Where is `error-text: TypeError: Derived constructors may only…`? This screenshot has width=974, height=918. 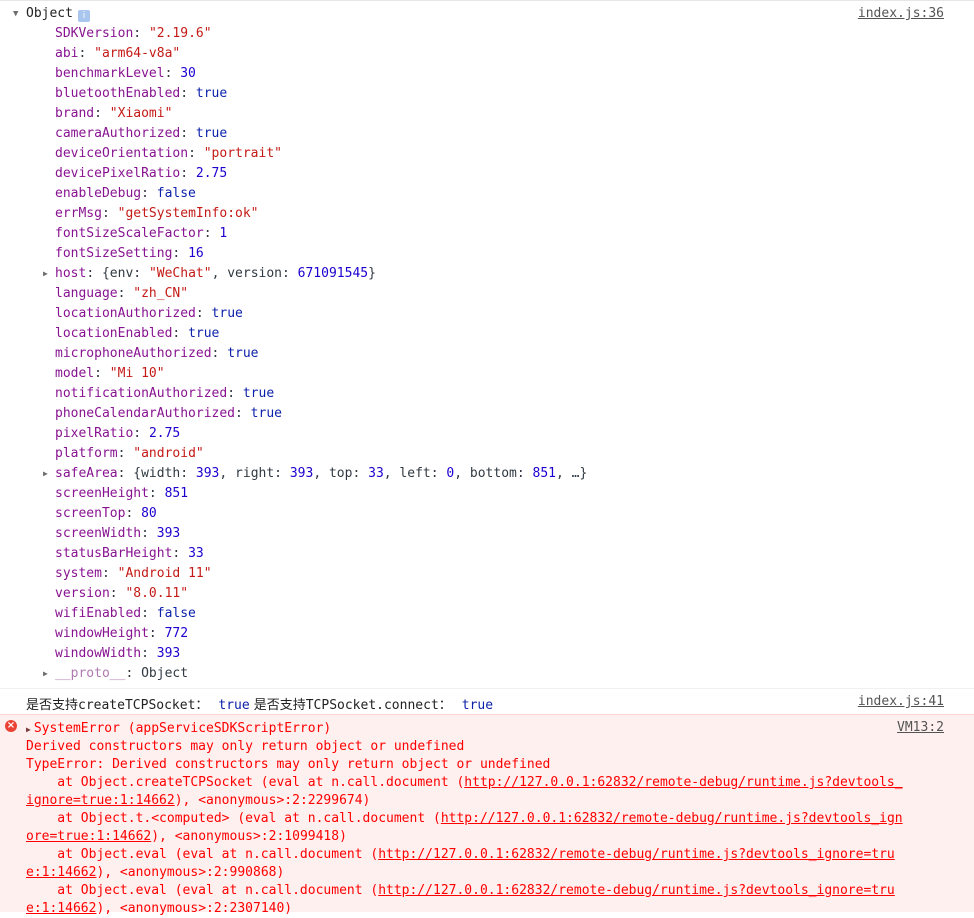
error-text: TypeError: Derived constructors may only… is located at coordinates (288, 764).